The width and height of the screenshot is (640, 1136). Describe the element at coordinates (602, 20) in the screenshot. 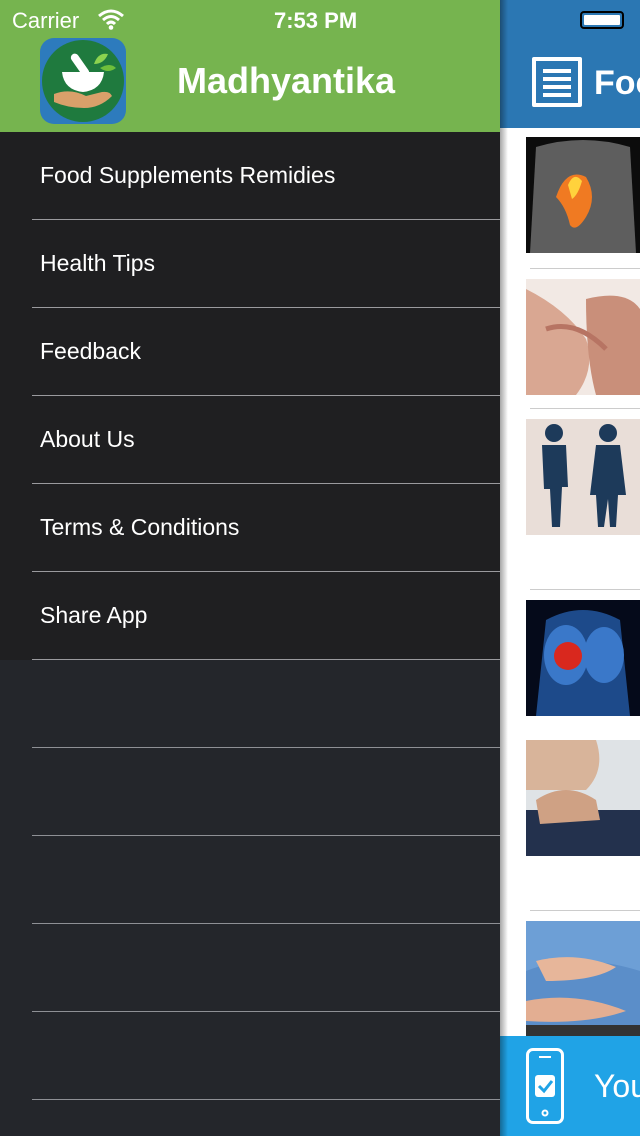

I see `battery-icon` at that location.